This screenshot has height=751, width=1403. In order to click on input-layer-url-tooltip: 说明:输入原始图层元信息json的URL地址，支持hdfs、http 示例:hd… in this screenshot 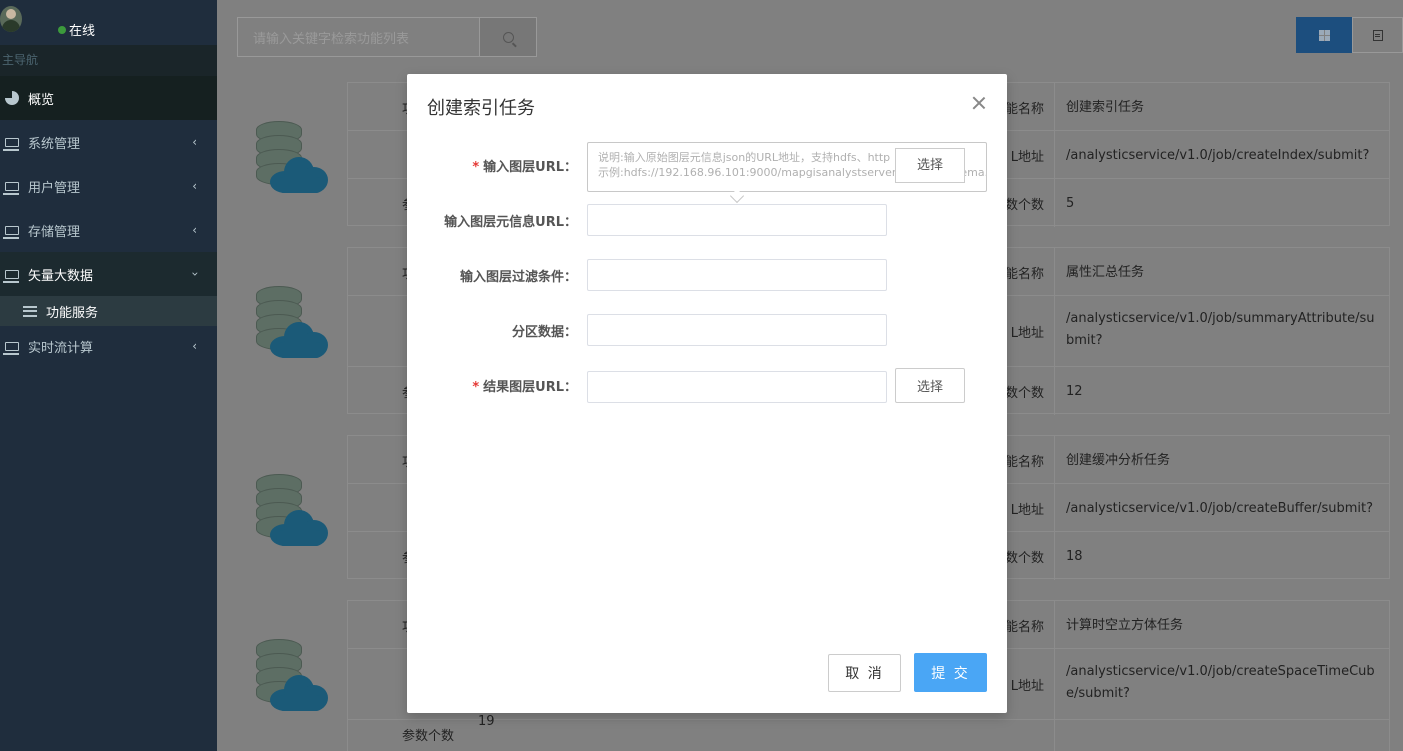, I will do `click(787, 167)`.